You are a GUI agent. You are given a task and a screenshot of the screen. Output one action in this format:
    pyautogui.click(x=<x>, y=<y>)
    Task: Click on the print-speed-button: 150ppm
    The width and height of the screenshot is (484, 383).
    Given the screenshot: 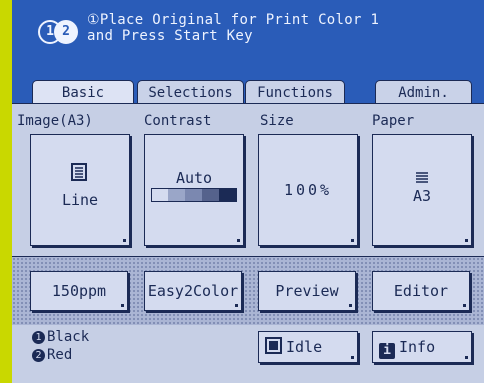 What is the action you would take?
    pyautogui.click(x=79, y=291)
    